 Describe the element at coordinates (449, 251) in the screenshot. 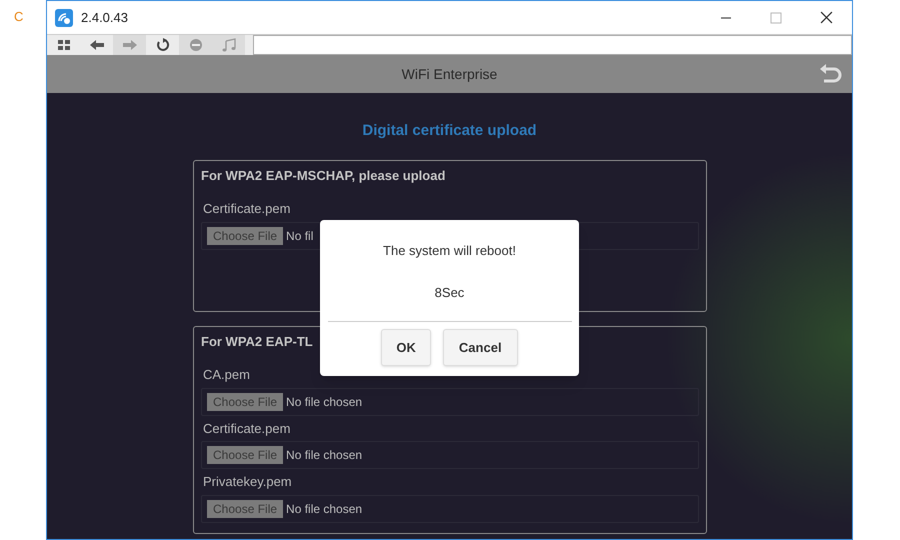

I see `dialog-message: The system will reboot!` at that location.